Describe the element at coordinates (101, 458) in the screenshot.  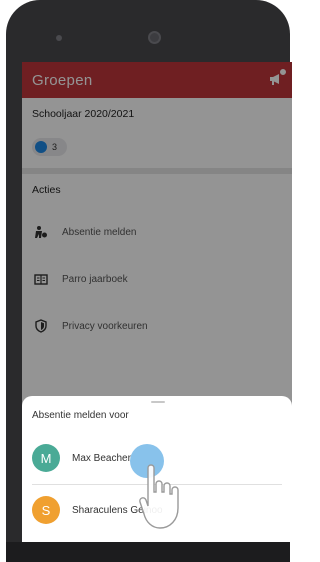
I see `person-name: Max Beacher` at that location.